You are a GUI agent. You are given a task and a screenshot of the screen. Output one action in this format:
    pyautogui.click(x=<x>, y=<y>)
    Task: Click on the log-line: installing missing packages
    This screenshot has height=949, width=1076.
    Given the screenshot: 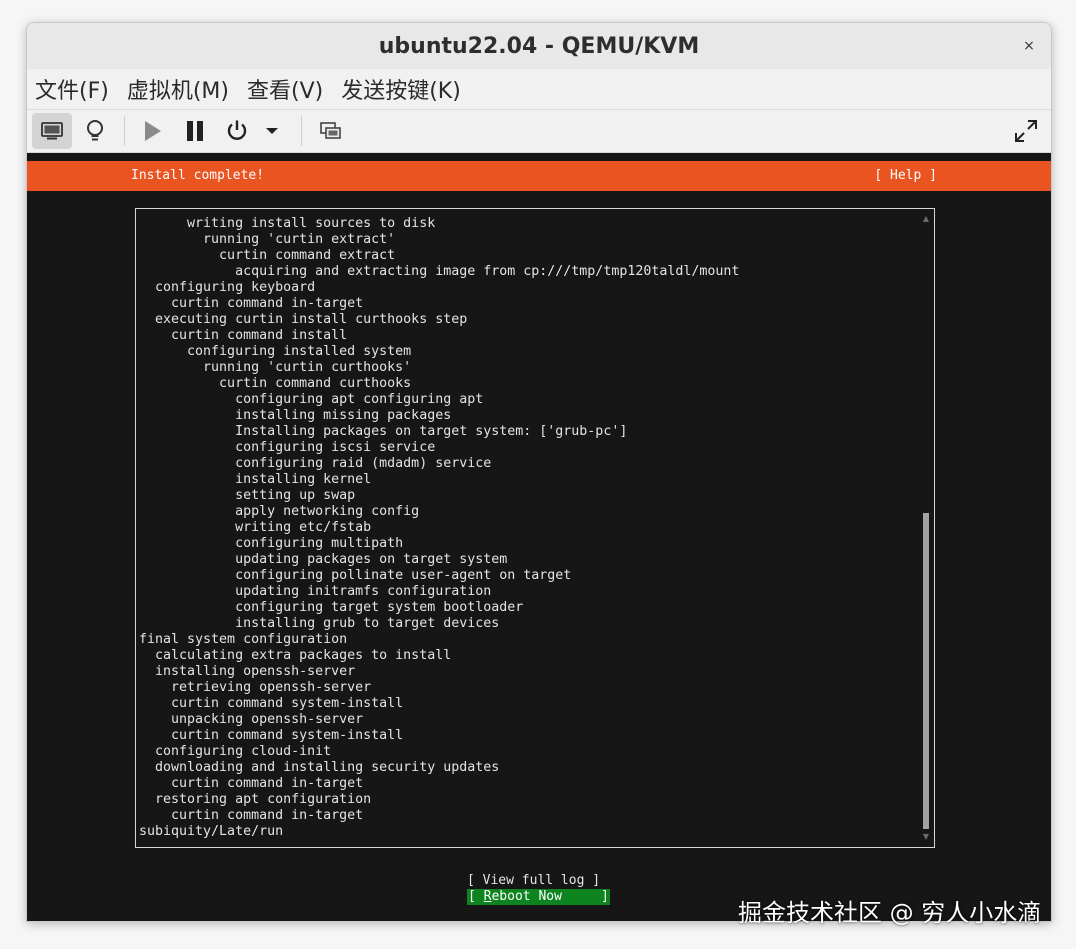 What is the action you would take?
    pyautogui.click(x=295, y=415)
    